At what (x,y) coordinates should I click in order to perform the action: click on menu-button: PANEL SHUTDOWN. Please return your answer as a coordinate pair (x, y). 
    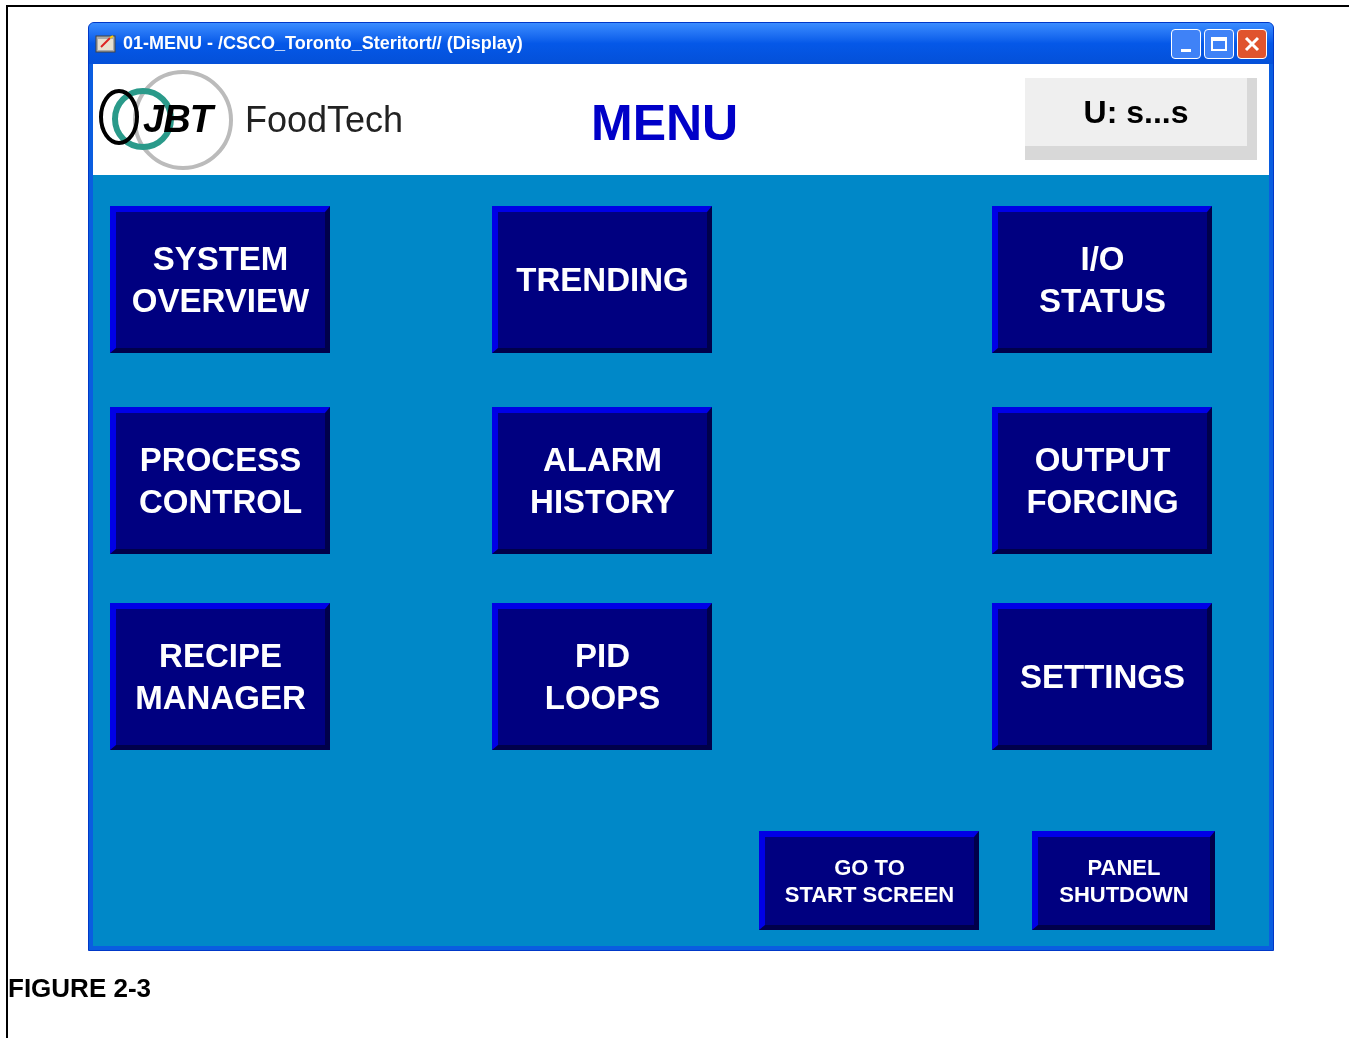
    Looking at the image, I should click on (1123, 880).